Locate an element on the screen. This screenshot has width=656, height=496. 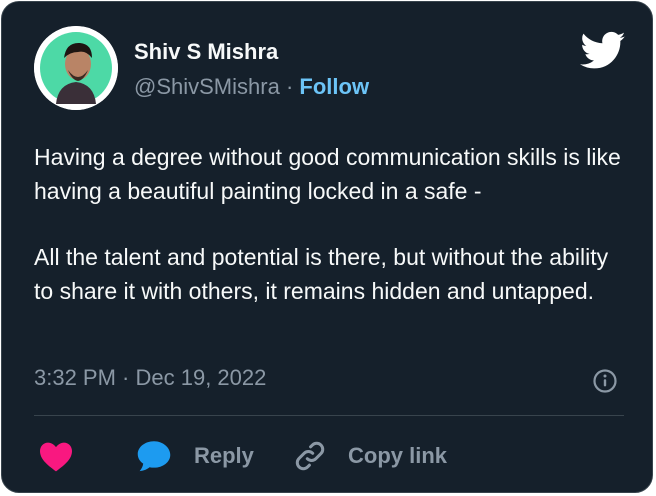
speech-bubble-icon is located at coordinates (154, 456).